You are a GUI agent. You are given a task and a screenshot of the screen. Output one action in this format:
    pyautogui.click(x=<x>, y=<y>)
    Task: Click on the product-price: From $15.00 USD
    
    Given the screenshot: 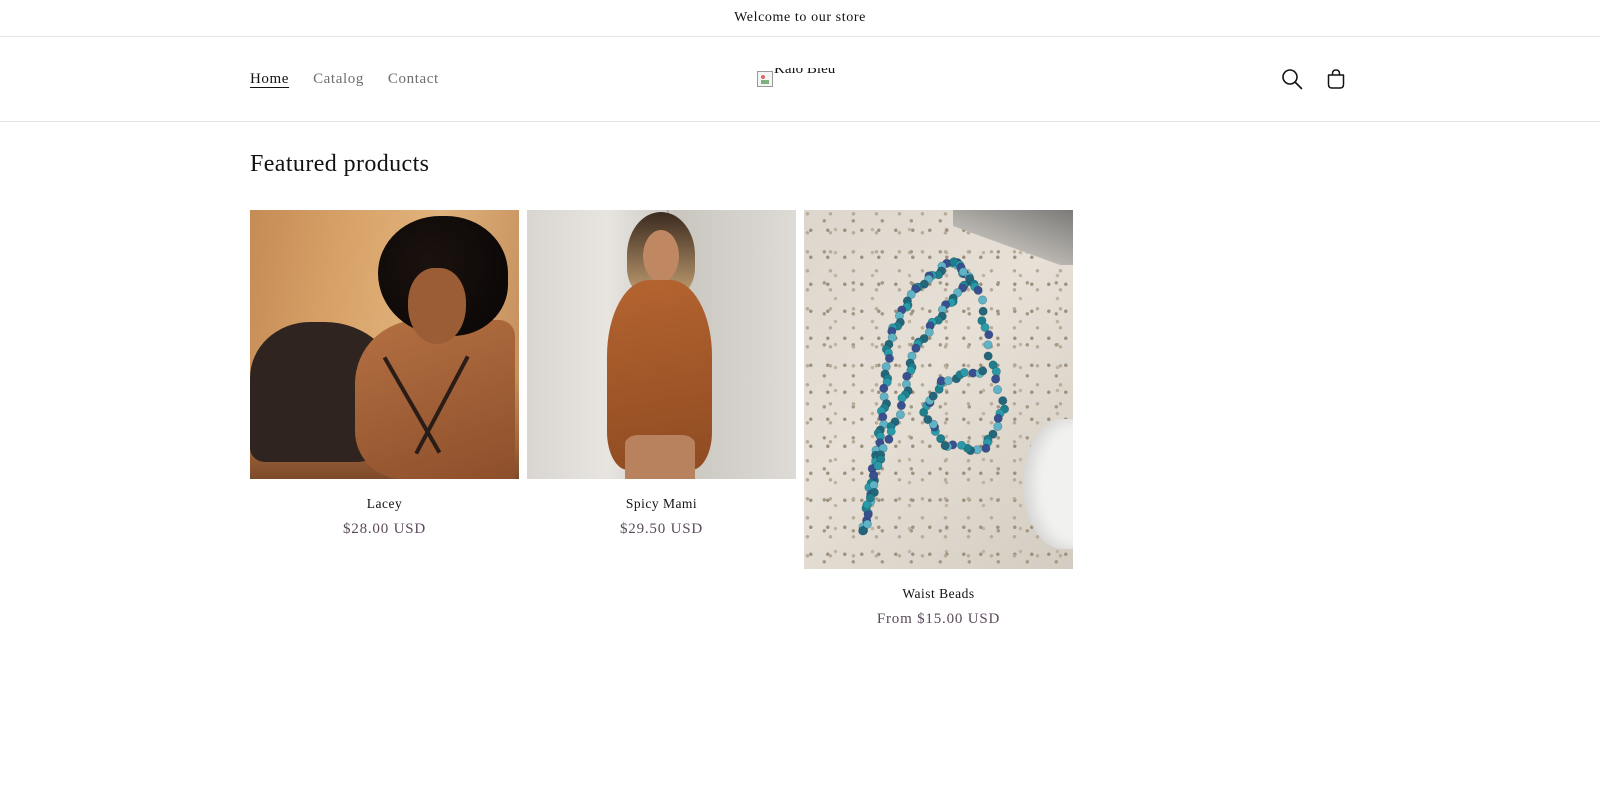 What is the action you would take?
    pyautogui.click(x=938, y=619)
    